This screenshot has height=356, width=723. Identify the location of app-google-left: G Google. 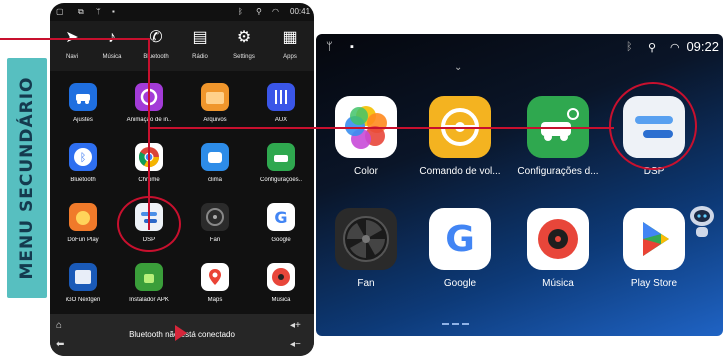
(281, 223).